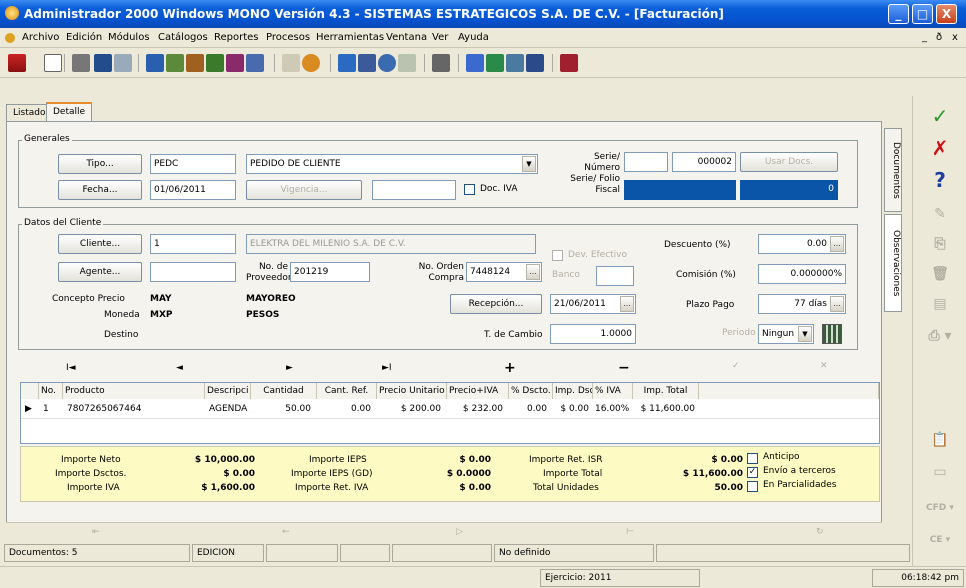 This screenshot has width=966, height=588. Describe the element at coordinates (752, 458) in the screenshot. I see `anticipo-checkbox` at that location.